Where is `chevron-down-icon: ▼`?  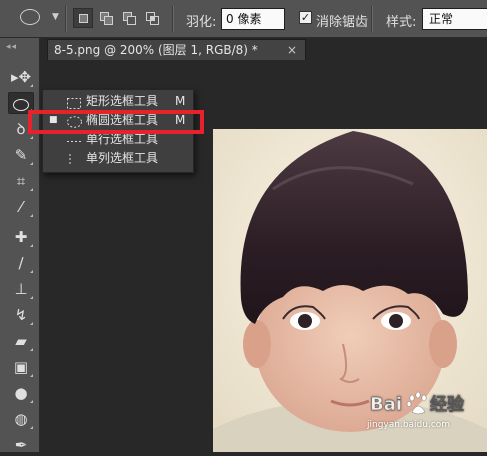 chevron-down-icon: ▼ is located at coordinates (55, 17).